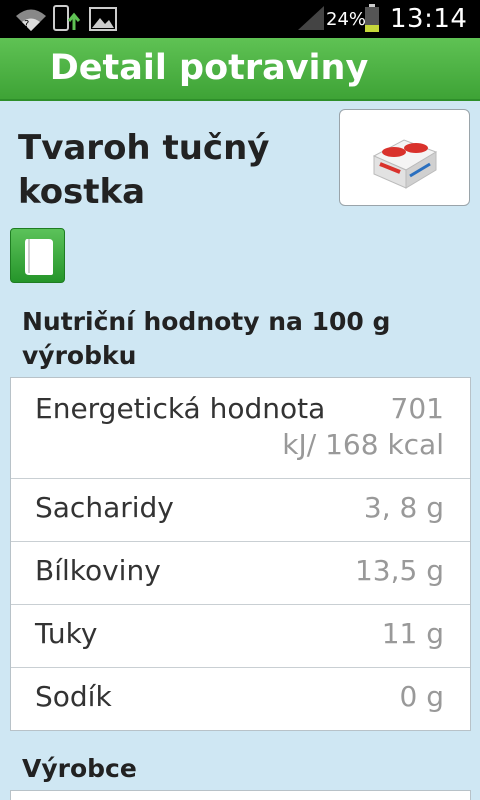 The width and height of the screenshot is (480, 800). Describe the element at coordinates (240, 636) in the screenshot. I see `table-row: Tuky 11 g` at that location.